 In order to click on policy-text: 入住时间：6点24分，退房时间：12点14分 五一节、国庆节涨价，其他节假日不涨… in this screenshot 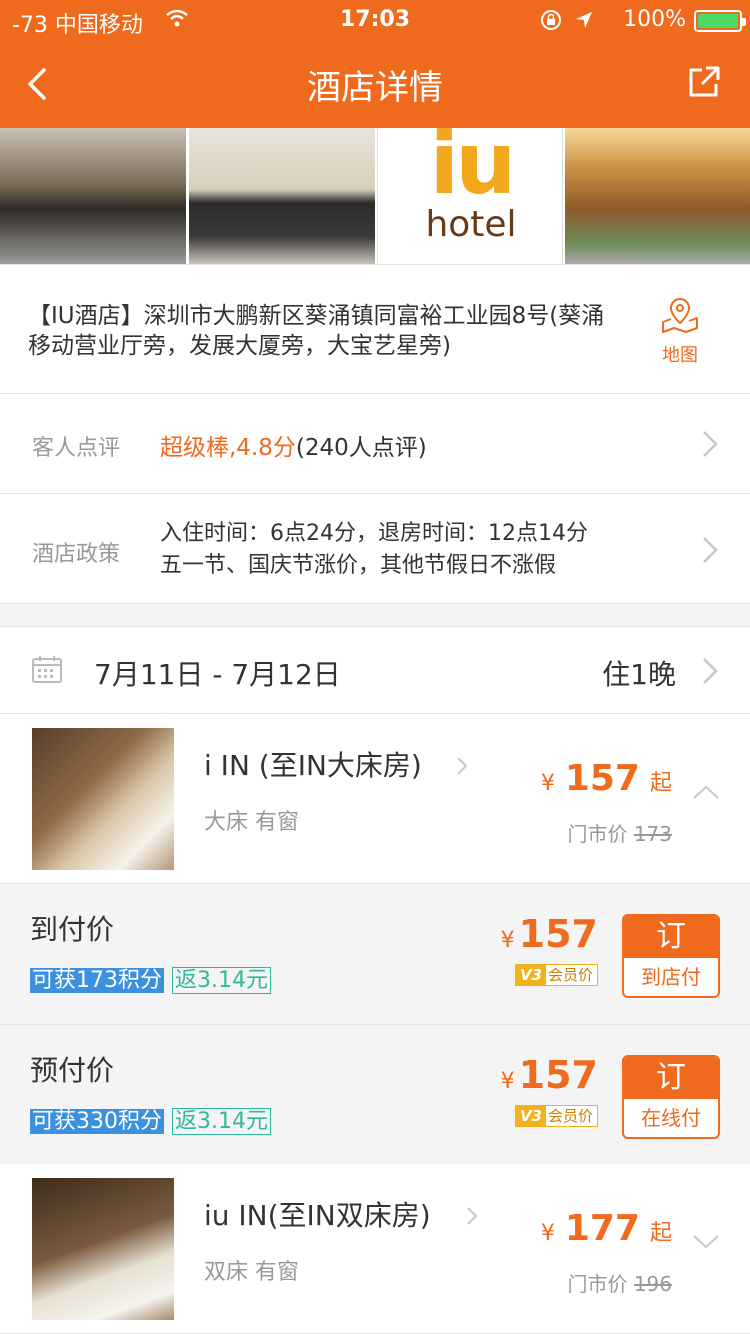, I will do `click(374, 550)`.